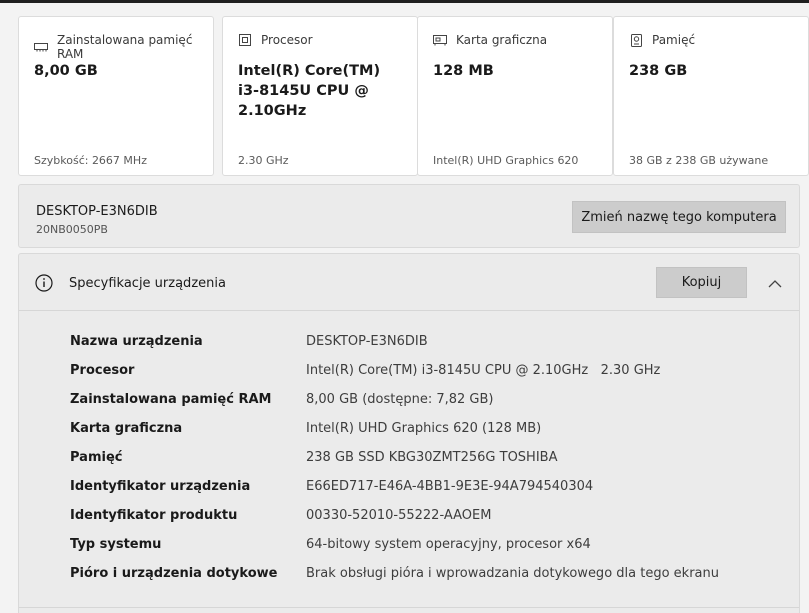  What do you see at coordinates (66, 71) in the screenshot?
I see `card-value: 8,00 GB` at bounding box center [66, 71].